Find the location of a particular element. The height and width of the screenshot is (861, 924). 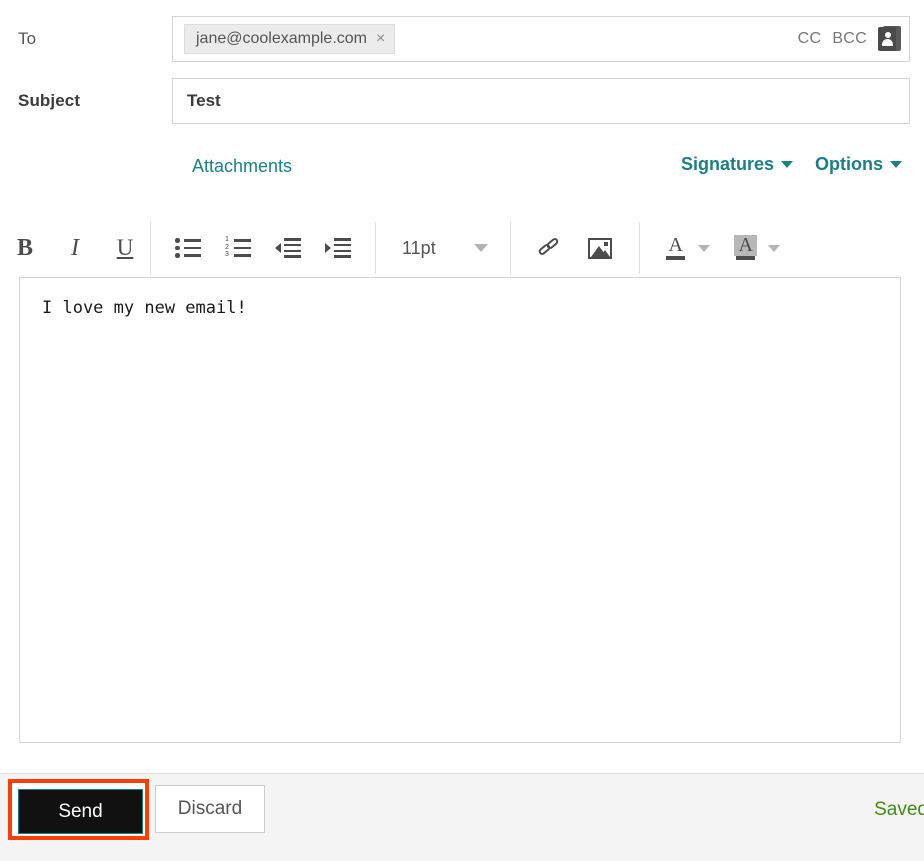

contacts-icon-head is located at coordinates (887, 35).